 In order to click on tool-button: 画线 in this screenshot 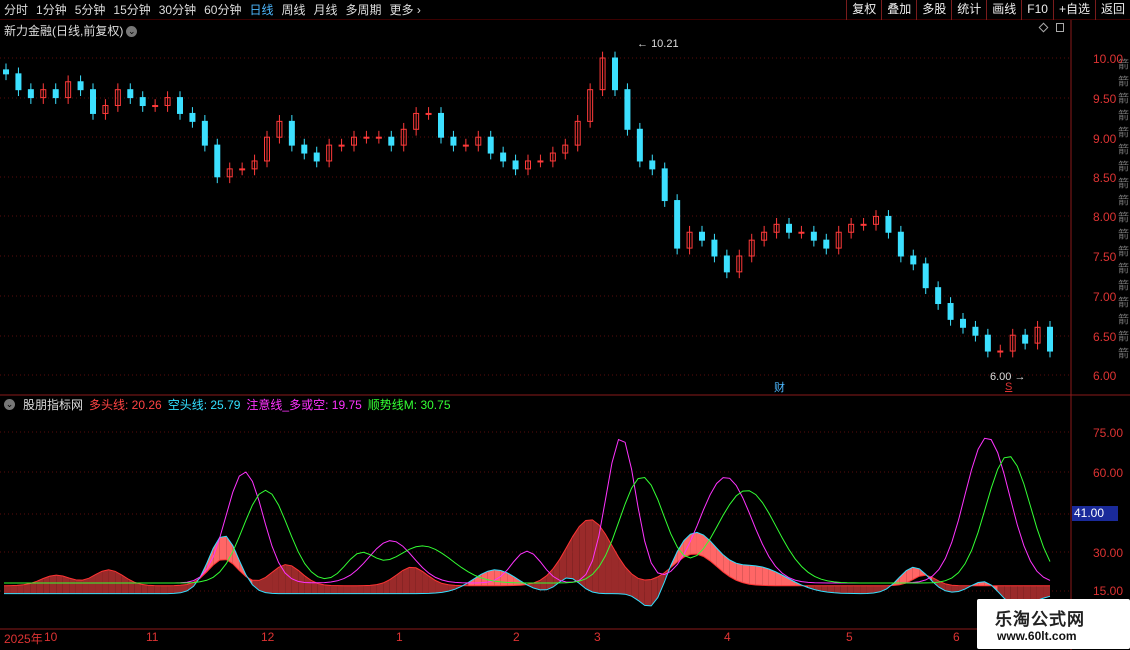, I will do `click(1003, 10)`.